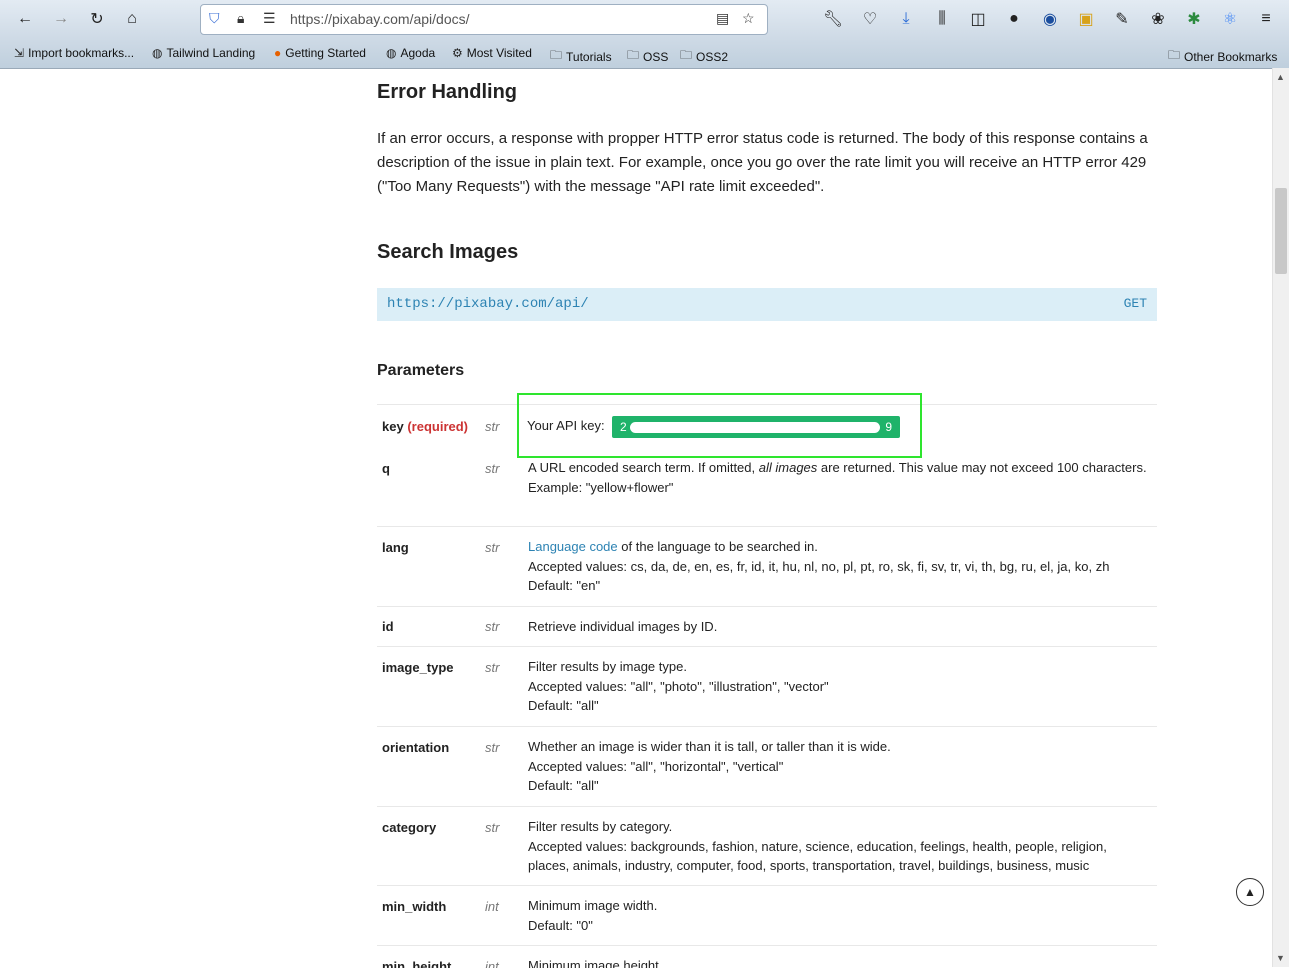  What do you see at coordinates (97, 19) in the screenshot?
I see `reload-icon: ↻` at bounding box center [97, 19].